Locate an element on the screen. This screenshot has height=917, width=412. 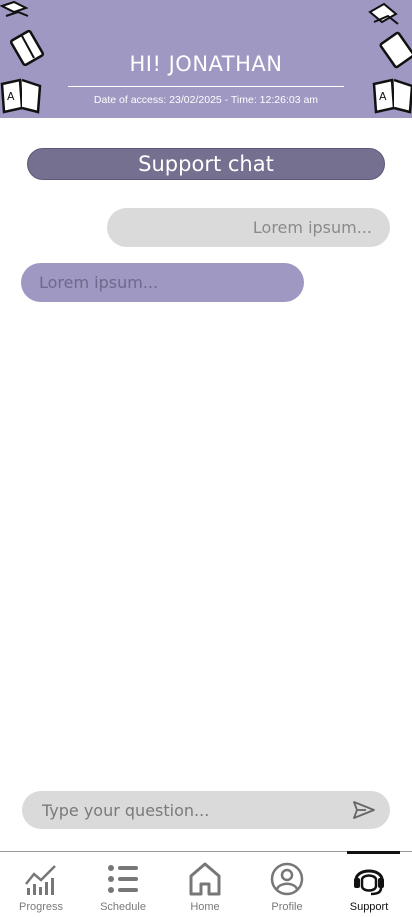
bottom-nav: Progress Schedule Home Profile Support is located at coordinates (206, 884).